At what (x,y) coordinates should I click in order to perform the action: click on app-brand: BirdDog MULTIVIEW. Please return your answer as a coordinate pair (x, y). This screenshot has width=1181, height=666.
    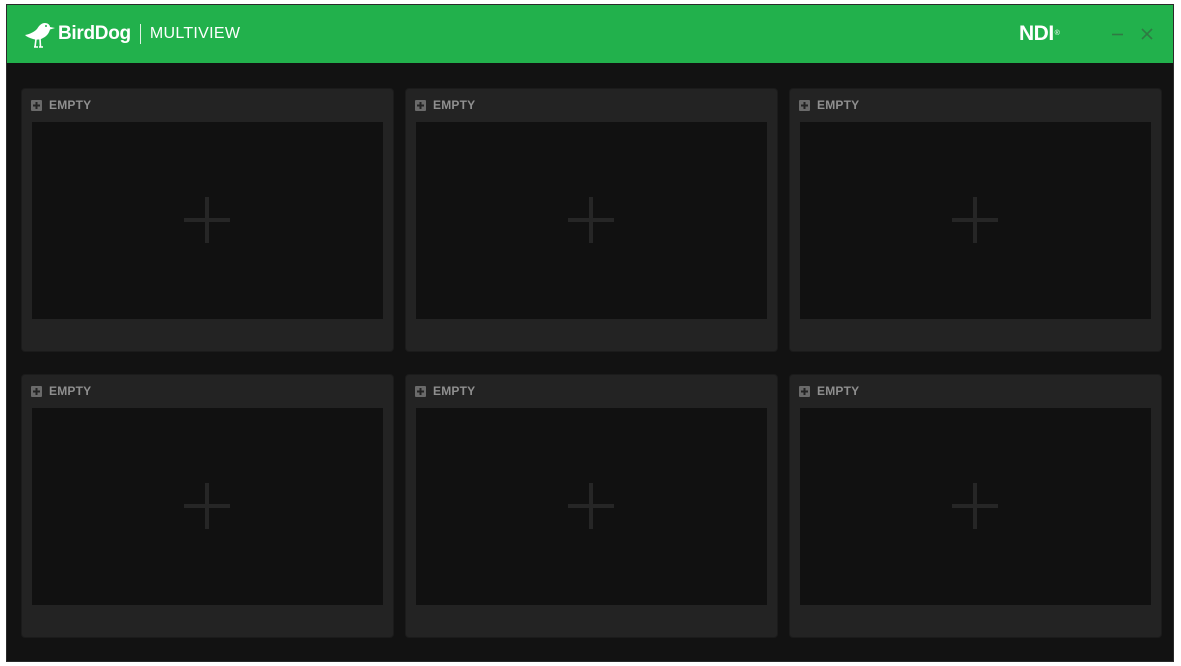
    Looking at the image, I should click on (130, 34).